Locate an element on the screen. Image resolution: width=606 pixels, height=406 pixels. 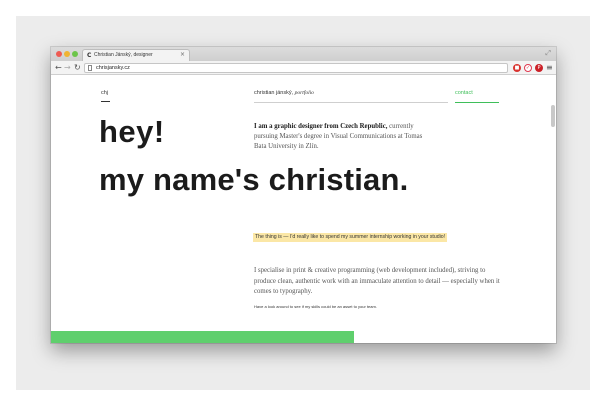
site-name: christian jánský, is located at coordinates (274, 93).